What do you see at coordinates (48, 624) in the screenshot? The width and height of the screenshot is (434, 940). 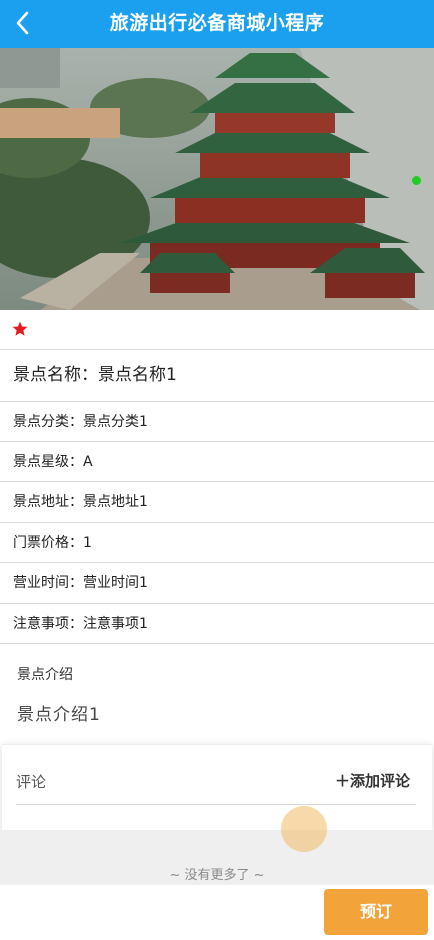 I see `detail-label: 注意事项：` at bounding box center [48, 624].